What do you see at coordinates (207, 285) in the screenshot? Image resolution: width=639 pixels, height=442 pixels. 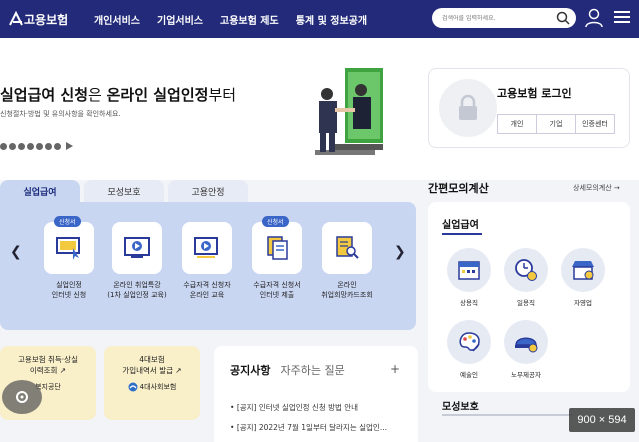 I see `service-label-line1: 수급자격 신청자` at bounding box center [207, 285].